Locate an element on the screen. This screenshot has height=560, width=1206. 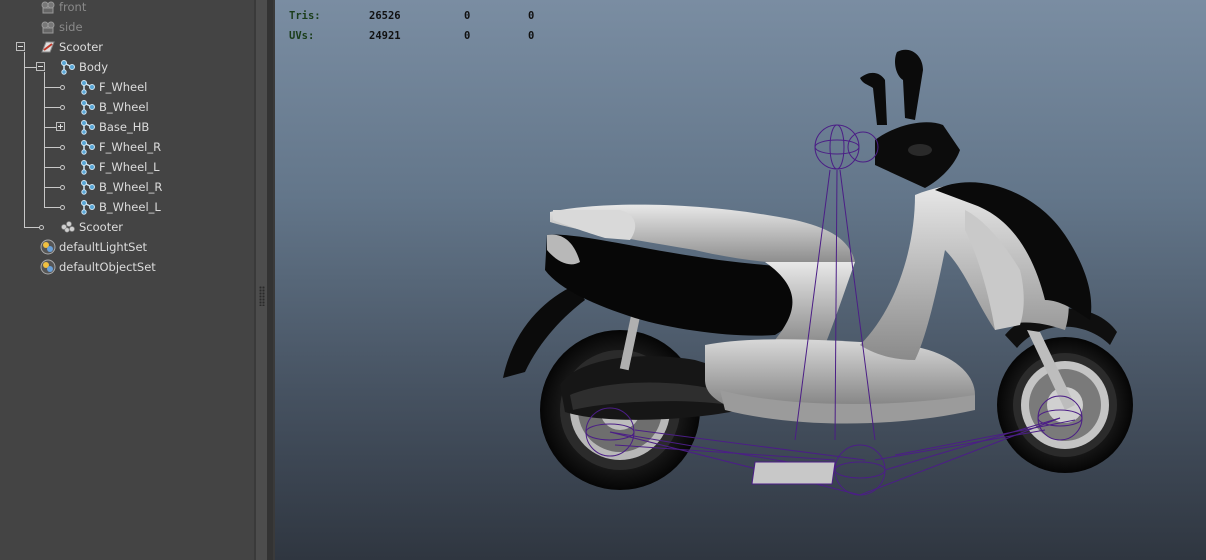
outliner-item-side: side is located at coordinates (61, 27).